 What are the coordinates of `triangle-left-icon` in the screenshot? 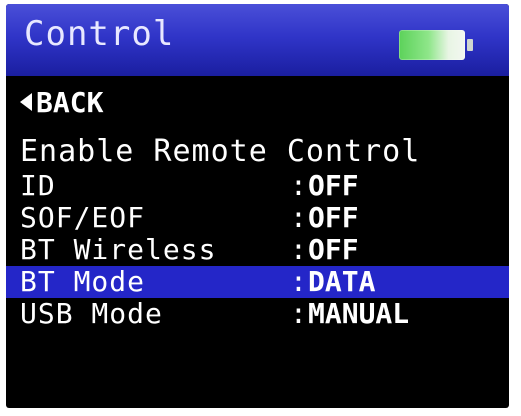 It's located at (26, 102).